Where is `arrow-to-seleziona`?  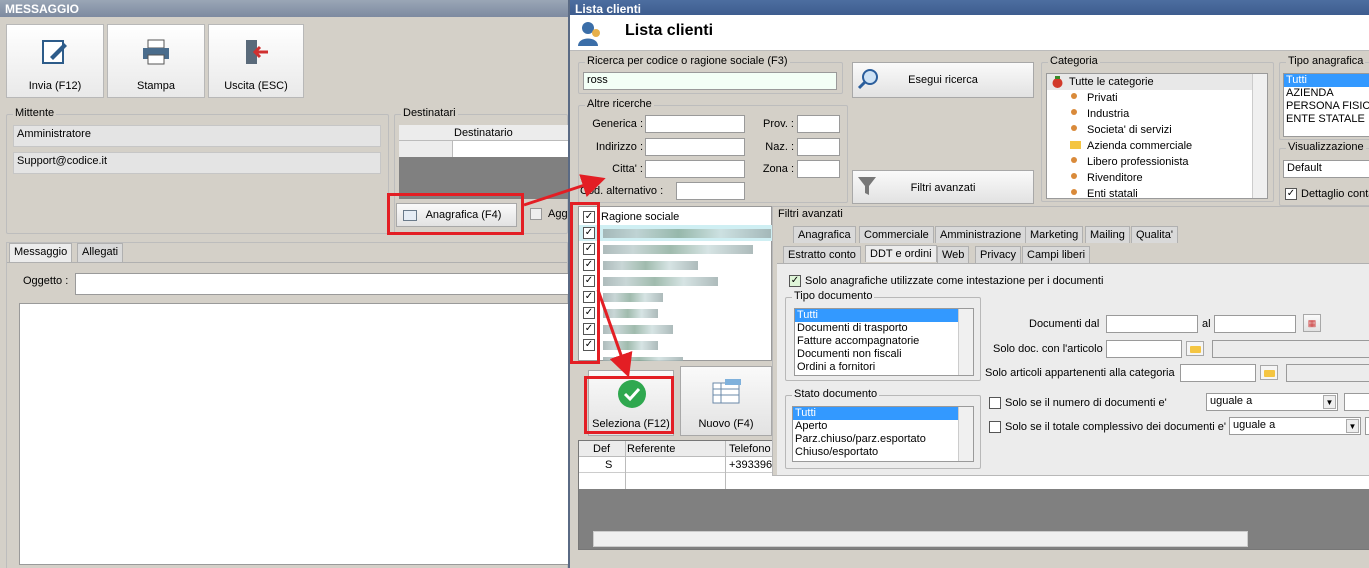
arrow-to-seleziona is located at coordinates (614, 333).